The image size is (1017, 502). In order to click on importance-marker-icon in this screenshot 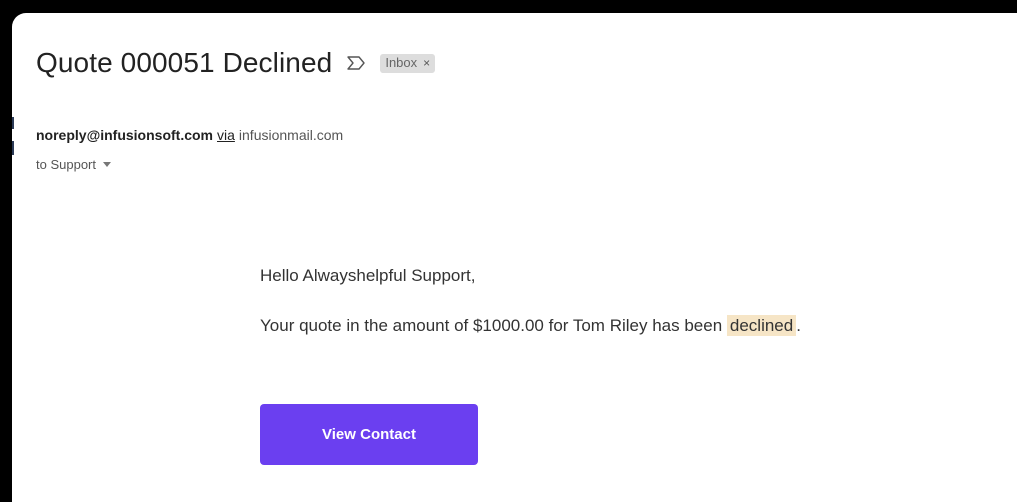, I will do `click(356, 63)`.